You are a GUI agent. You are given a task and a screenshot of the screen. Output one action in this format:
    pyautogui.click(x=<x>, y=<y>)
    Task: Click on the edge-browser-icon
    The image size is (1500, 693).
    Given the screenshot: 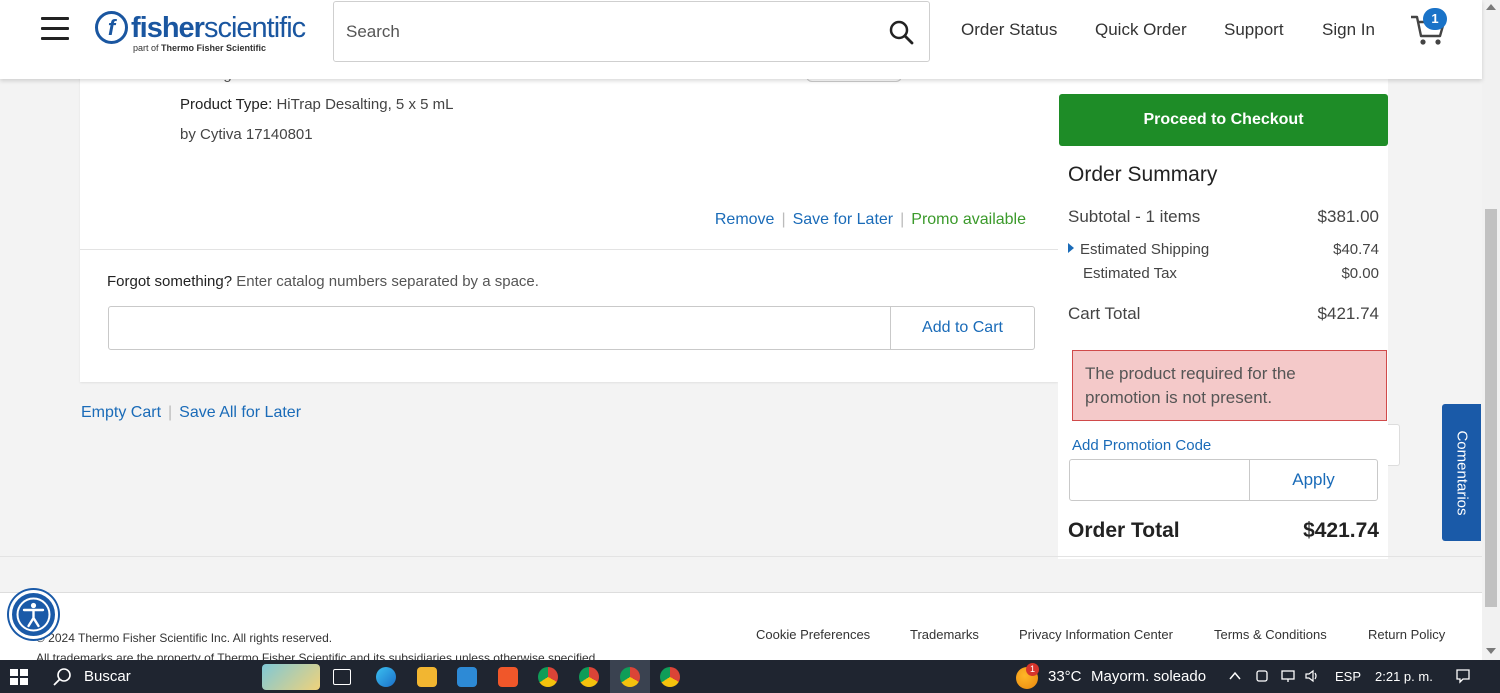 What is the action you would take?
    pyautogui.click(x=386, y=677)
    